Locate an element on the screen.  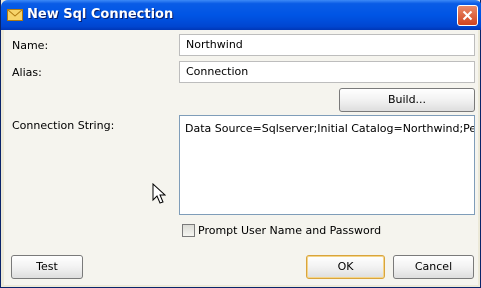
title-bar: New Sql Connection is located at coordinates (241, 15).